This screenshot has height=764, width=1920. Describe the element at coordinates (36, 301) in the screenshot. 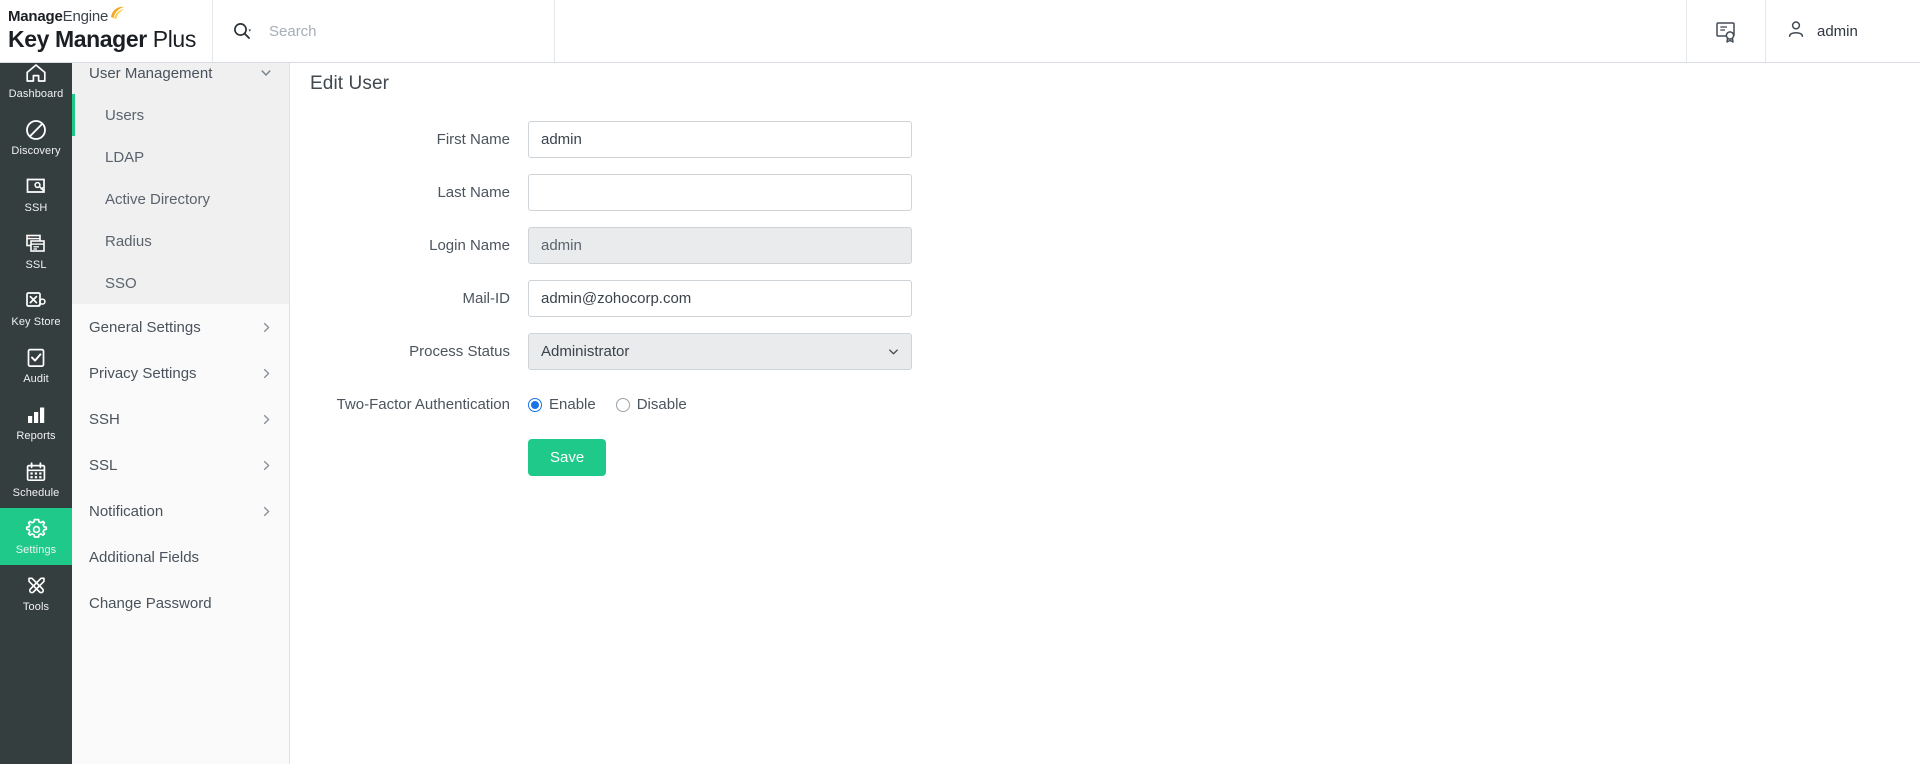

I see `key-store-icon` at that location.